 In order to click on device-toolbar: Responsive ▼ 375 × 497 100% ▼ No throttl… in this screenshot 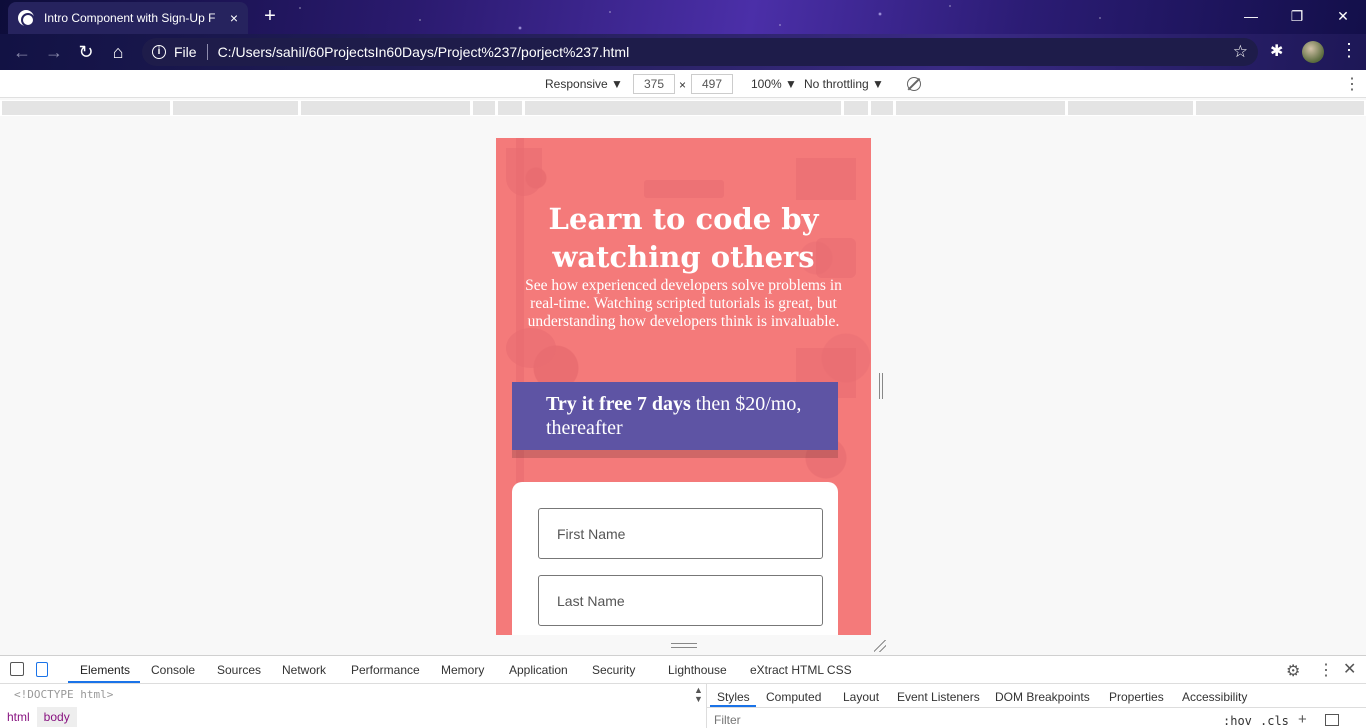, I will do `click(683, 84)`.